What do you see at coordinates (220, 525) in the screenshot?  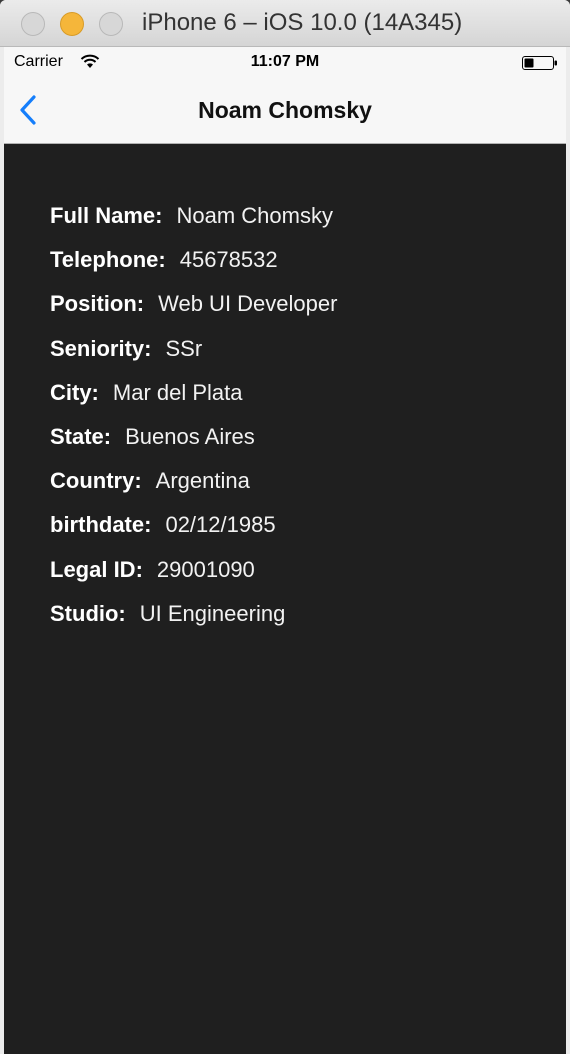 I see `detail-value: 02/12/1985` at bounding box center [220, 525].